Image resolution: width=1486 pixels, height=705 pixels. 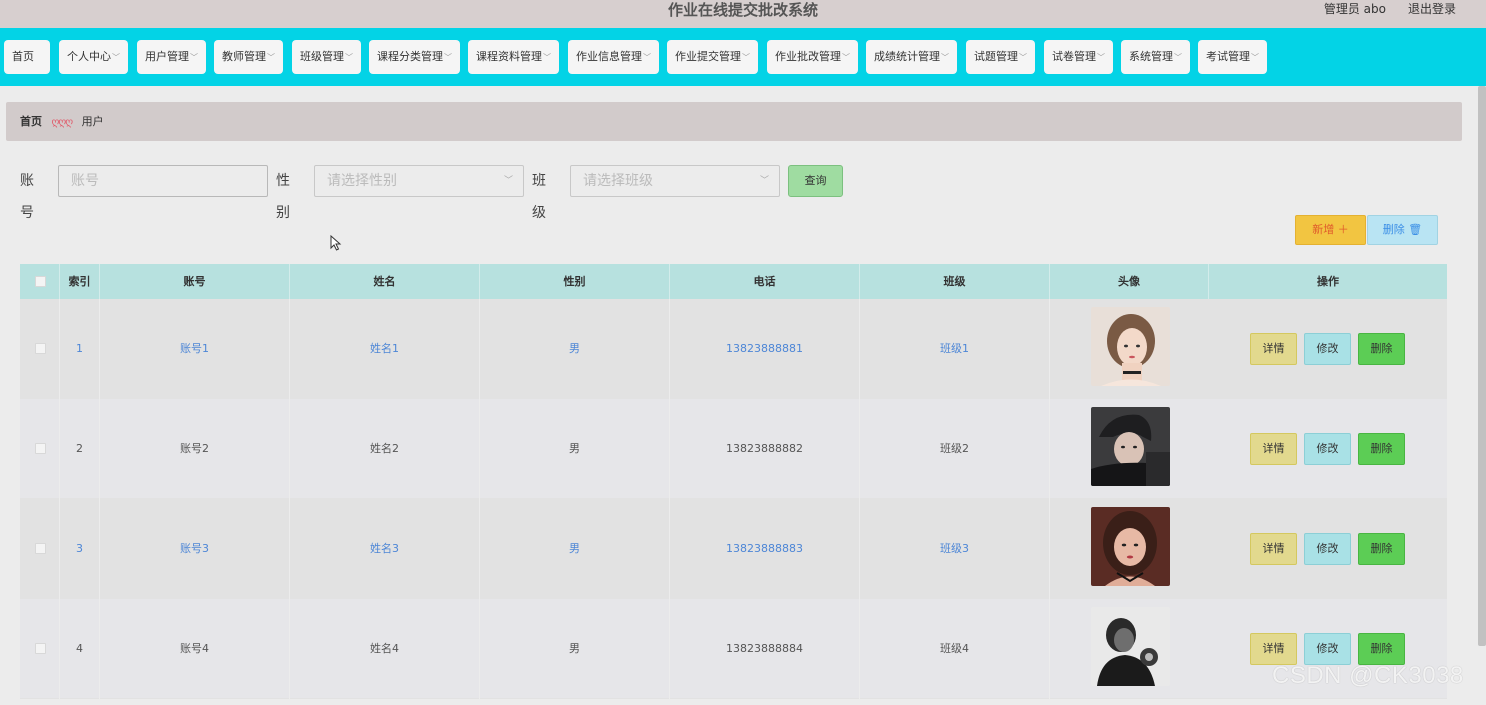 I want to click on cell-name: 姓名1, so click(x=385, y=349).